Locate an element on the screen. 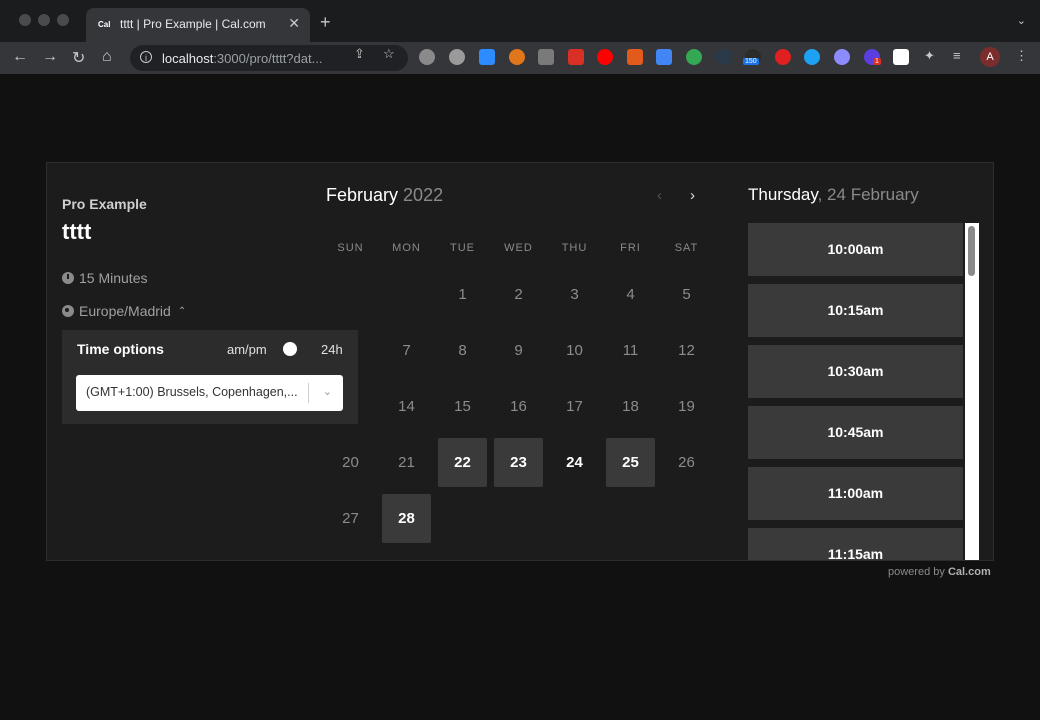  extensions-puzzle-icon: ✦ is located at coordinates (929, 56).